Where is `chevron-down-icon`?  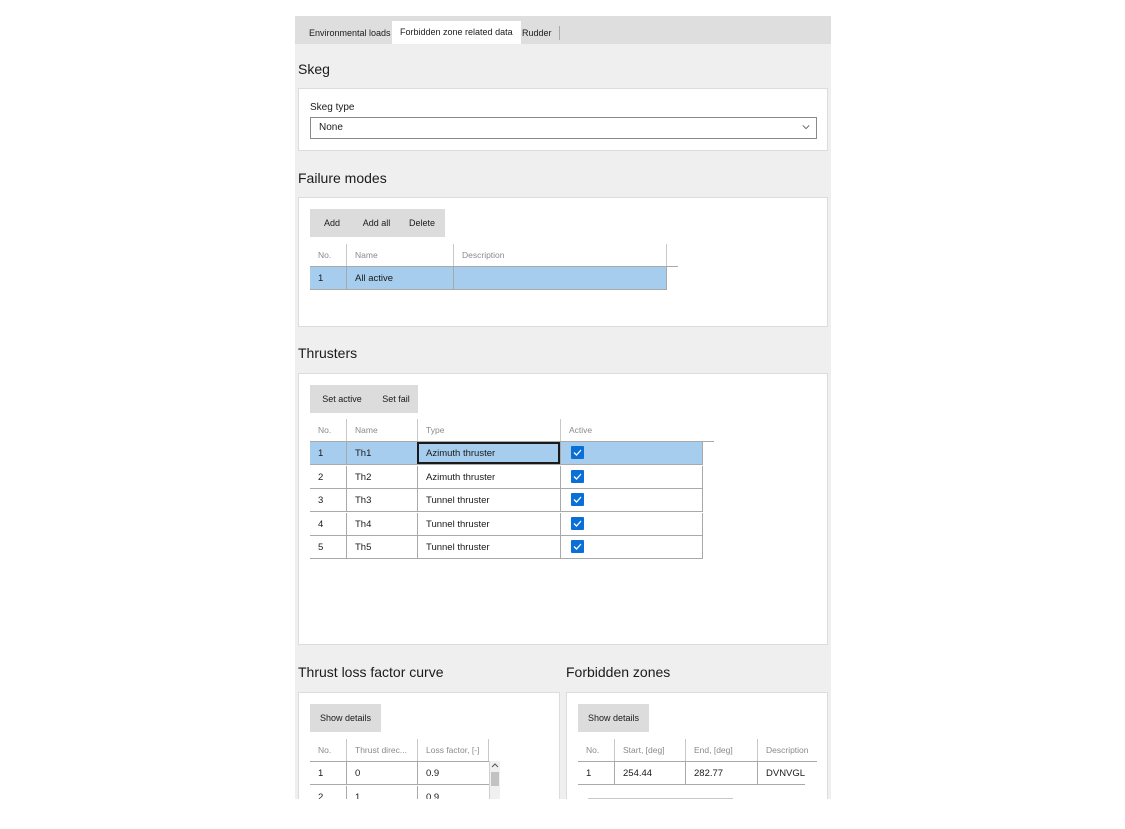 chevron-down-icon is located at coordinates (806, 127).